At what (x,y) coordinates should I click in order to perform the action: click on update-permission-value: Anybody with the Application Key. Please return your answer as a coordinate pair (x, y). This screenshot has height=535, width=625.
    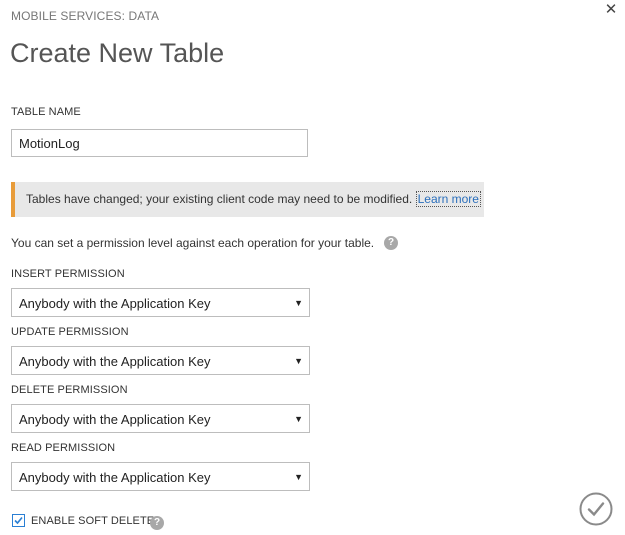
    Looking at the image, I should click on (115, 361).